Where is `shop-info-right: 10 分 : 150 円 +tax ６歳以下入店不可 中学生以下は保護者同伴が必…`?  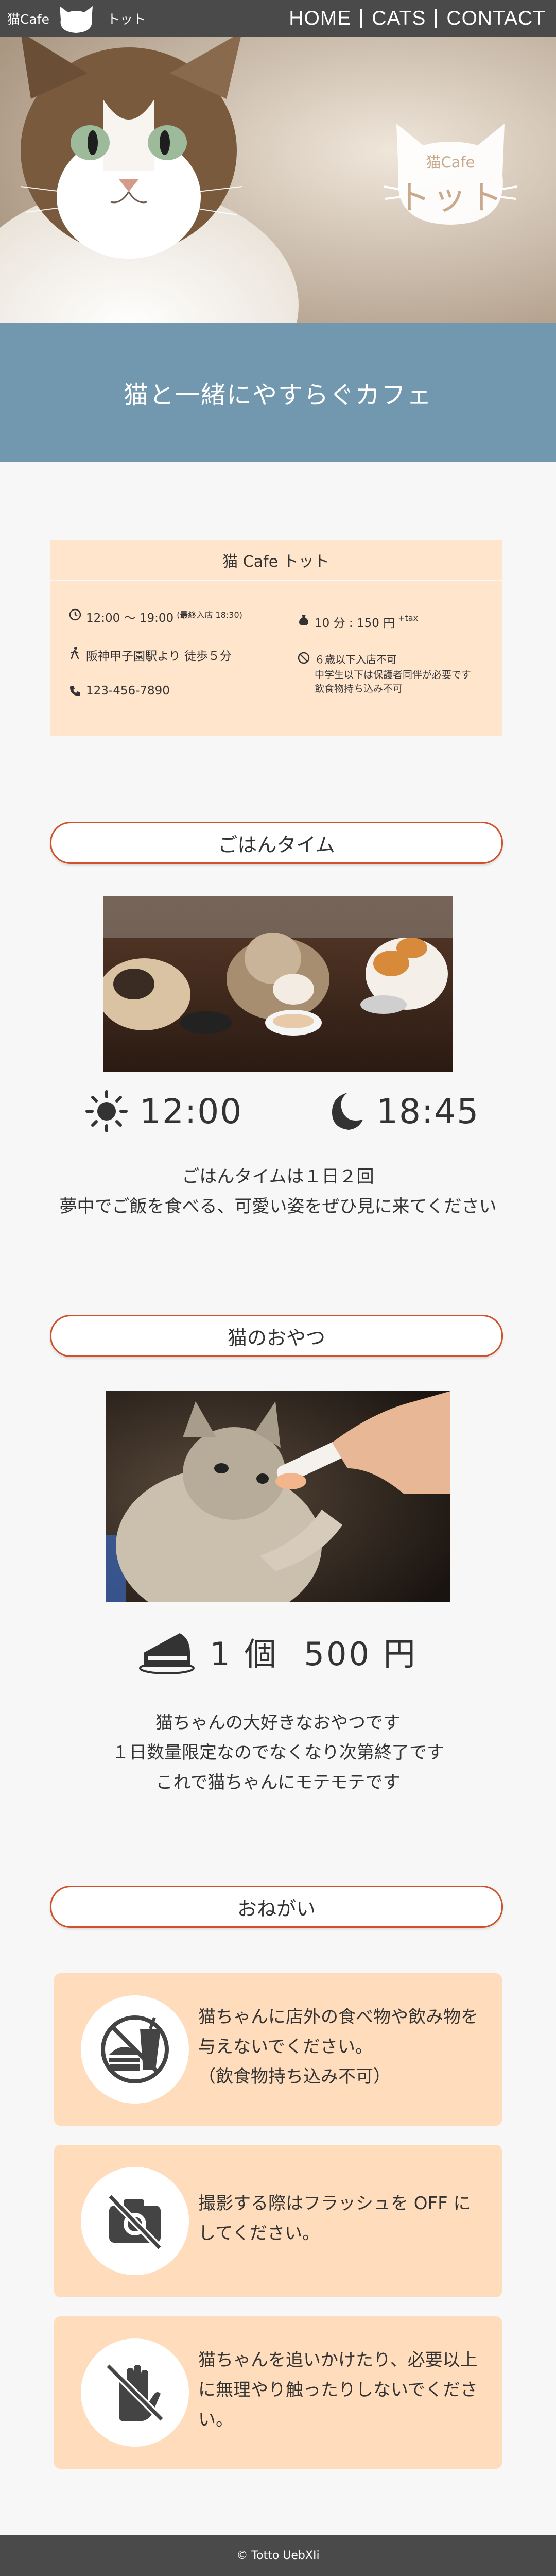 shop-info-right: 10 分 : 150 円 +tax ６歳以下入店不可 中学生以下は保護者同伴が必… is located at coordinates (384, 652).